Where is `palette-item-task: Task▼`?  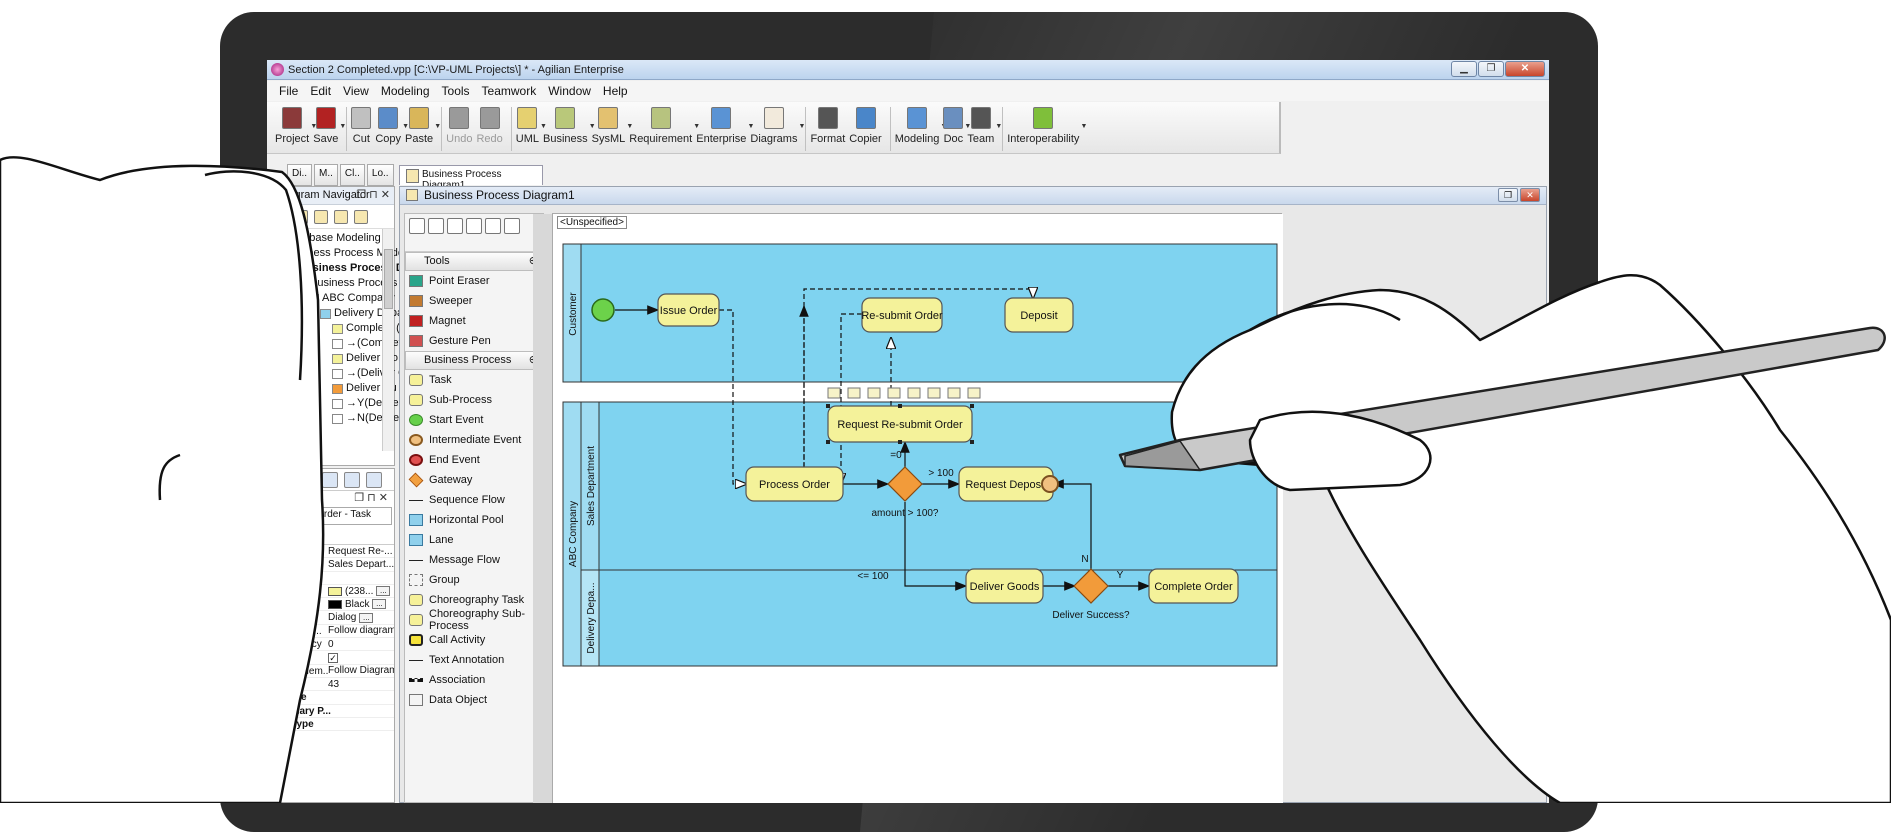
palette-item-task: Task▼ is located at coordinates (474, 380).